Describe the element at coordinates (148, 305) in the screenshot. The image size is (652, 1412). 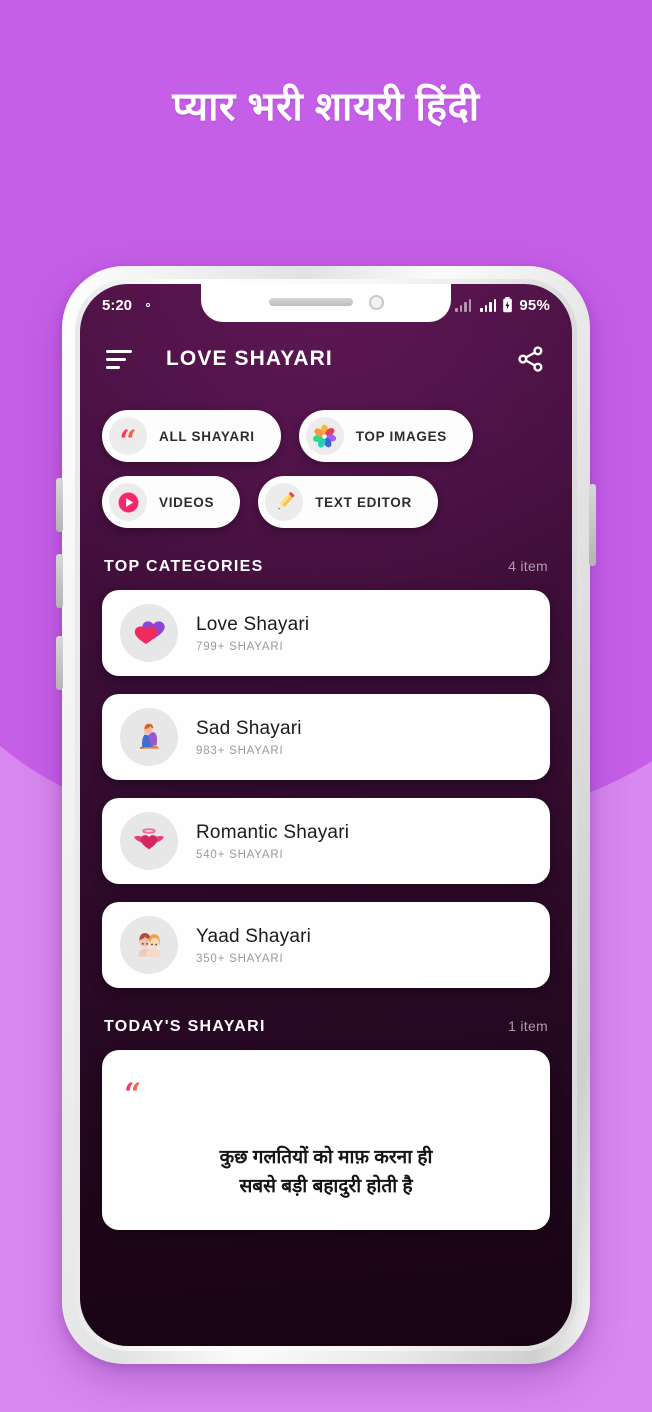
I see `gear-icon` at that location.